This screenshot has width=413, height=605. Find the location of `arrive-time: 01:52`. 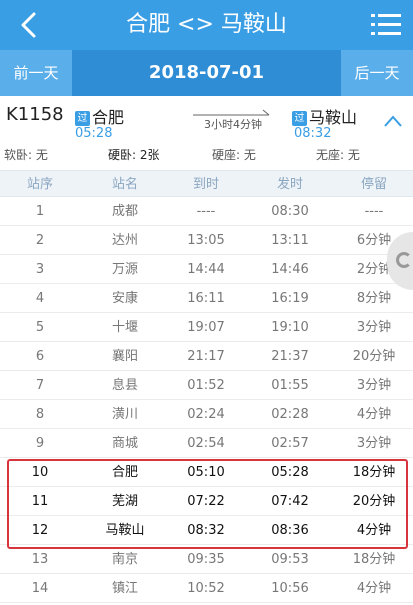

arrive-time: 01:52 is located at coordinates (206, 385).